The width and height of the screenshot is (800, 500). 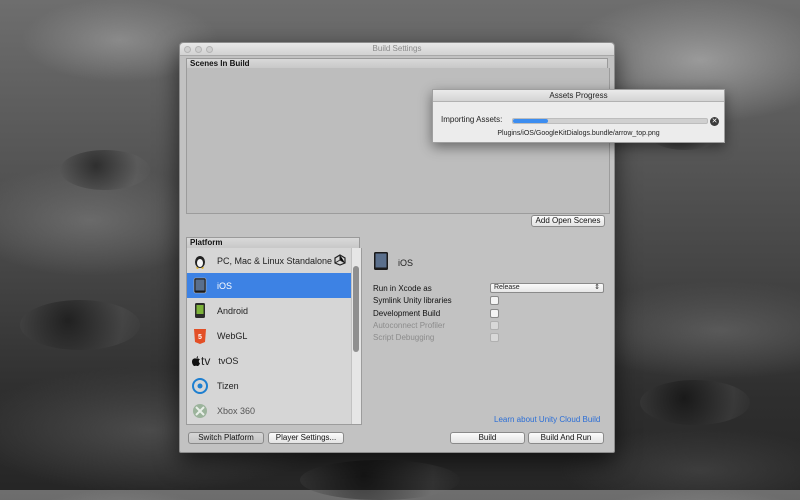 I want to click on window-titlebar: Build Settings, so click(x=397, y=49).